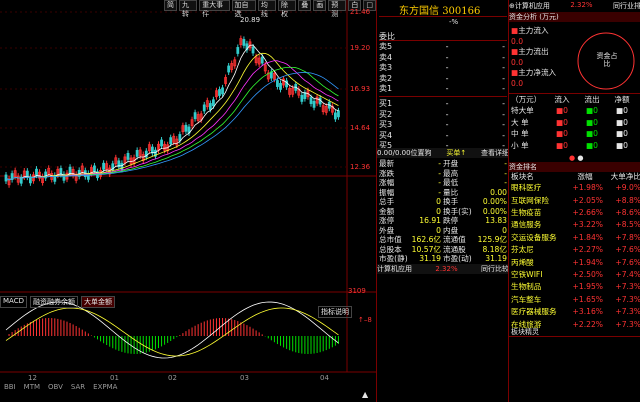  What do you see at coordinates (335, 312) in the screenshot?
I see `indicator-hint-button: 指标说明` at bounding box center [335, 312].